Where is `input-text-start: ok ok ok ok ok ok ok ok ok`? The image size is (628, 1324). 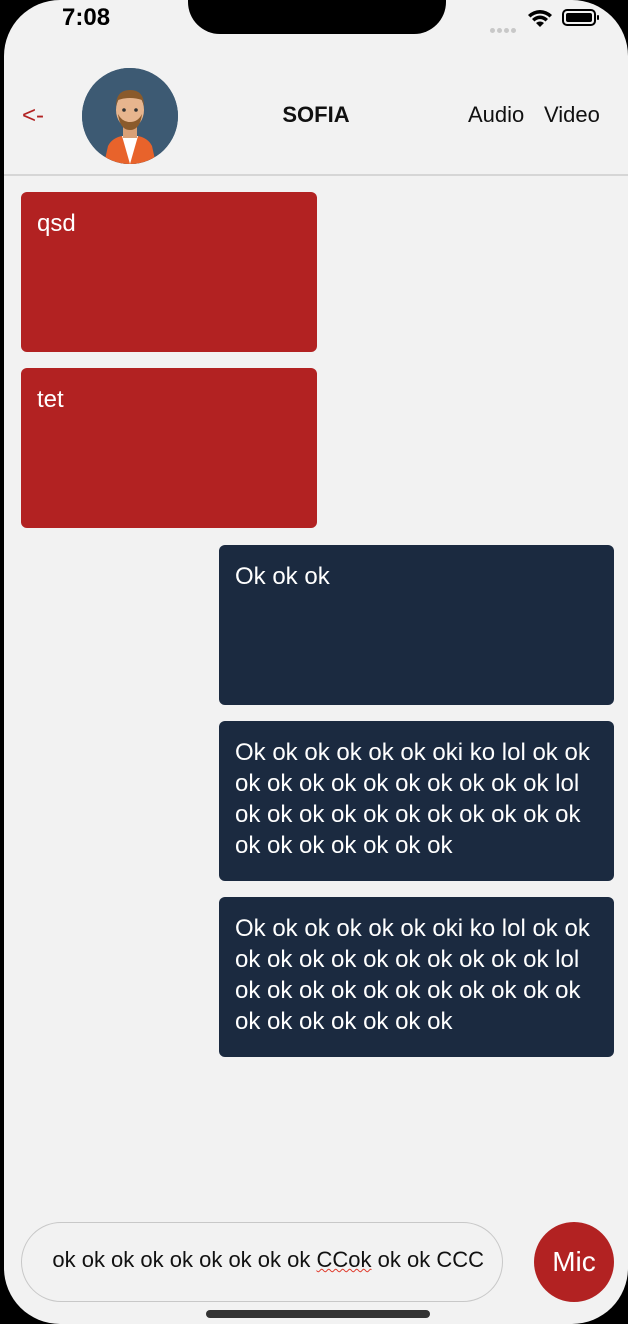 input-text-start: ok ok ok ok ok ok ok ok ok is located at coordinates (184, 1259).